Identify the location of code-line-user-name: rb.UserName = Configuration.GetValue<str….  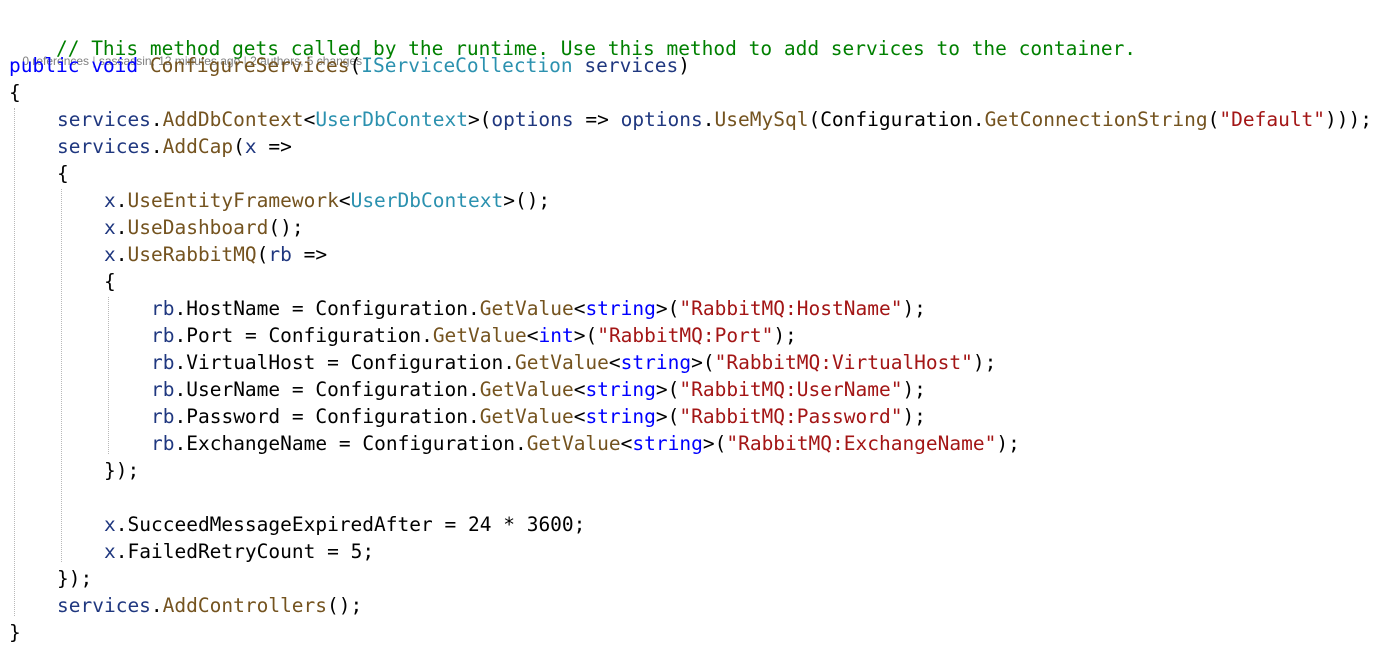
(538, 389).